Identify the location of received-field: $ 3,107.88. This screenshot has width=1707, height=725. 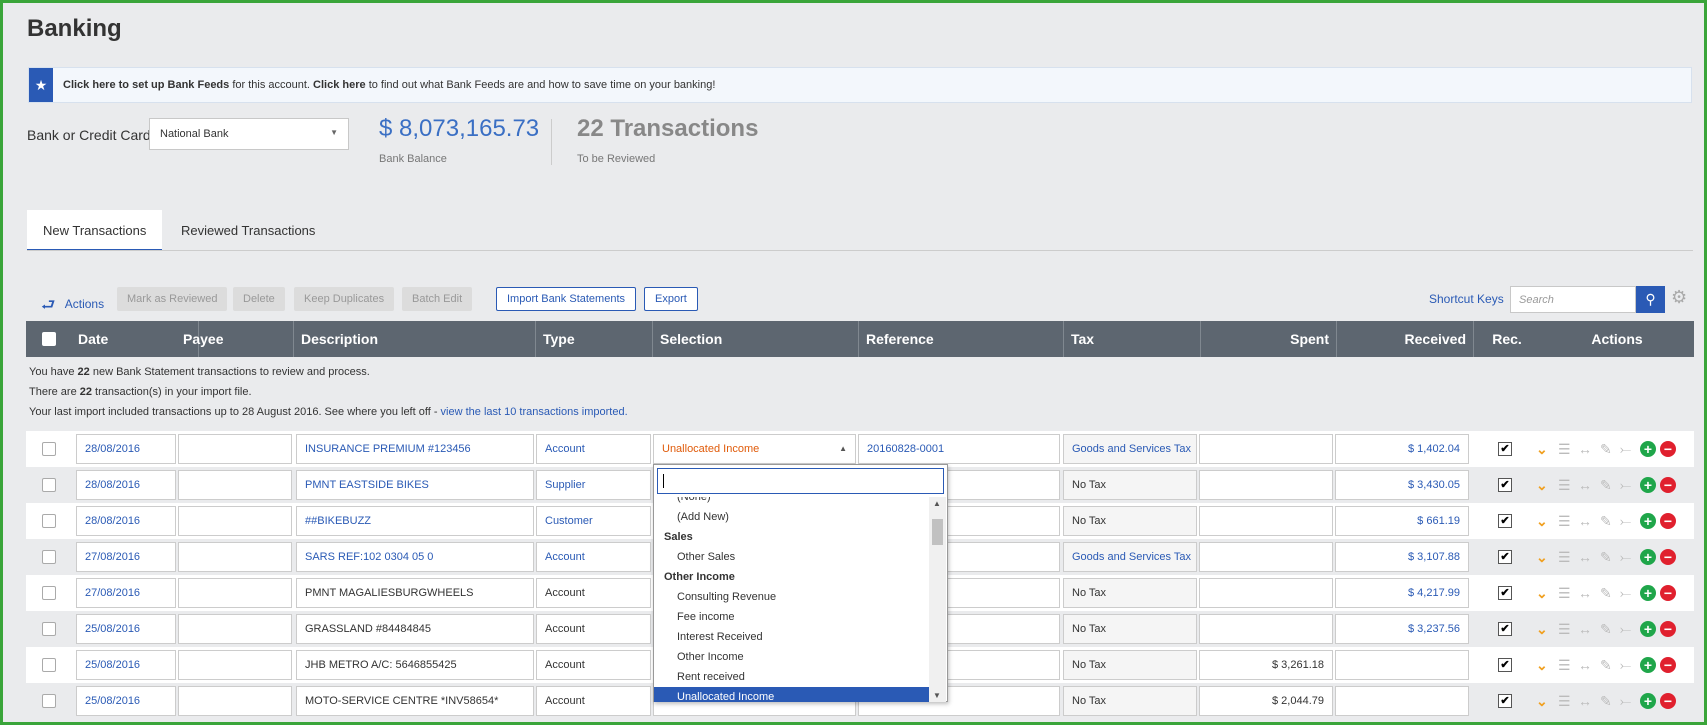
(1402, 557).